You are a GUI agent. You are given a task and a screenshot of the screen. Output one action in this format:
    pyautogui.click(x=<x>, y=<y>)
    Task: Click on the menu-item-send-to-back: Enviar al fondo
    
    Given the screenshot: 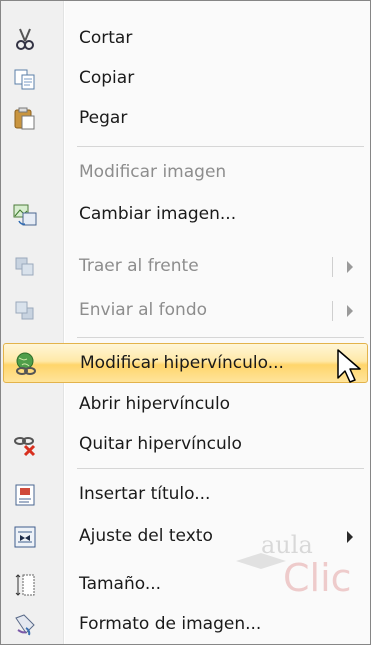 What is the action you would take?
    pyautogui.click(x=185, y=311)
    